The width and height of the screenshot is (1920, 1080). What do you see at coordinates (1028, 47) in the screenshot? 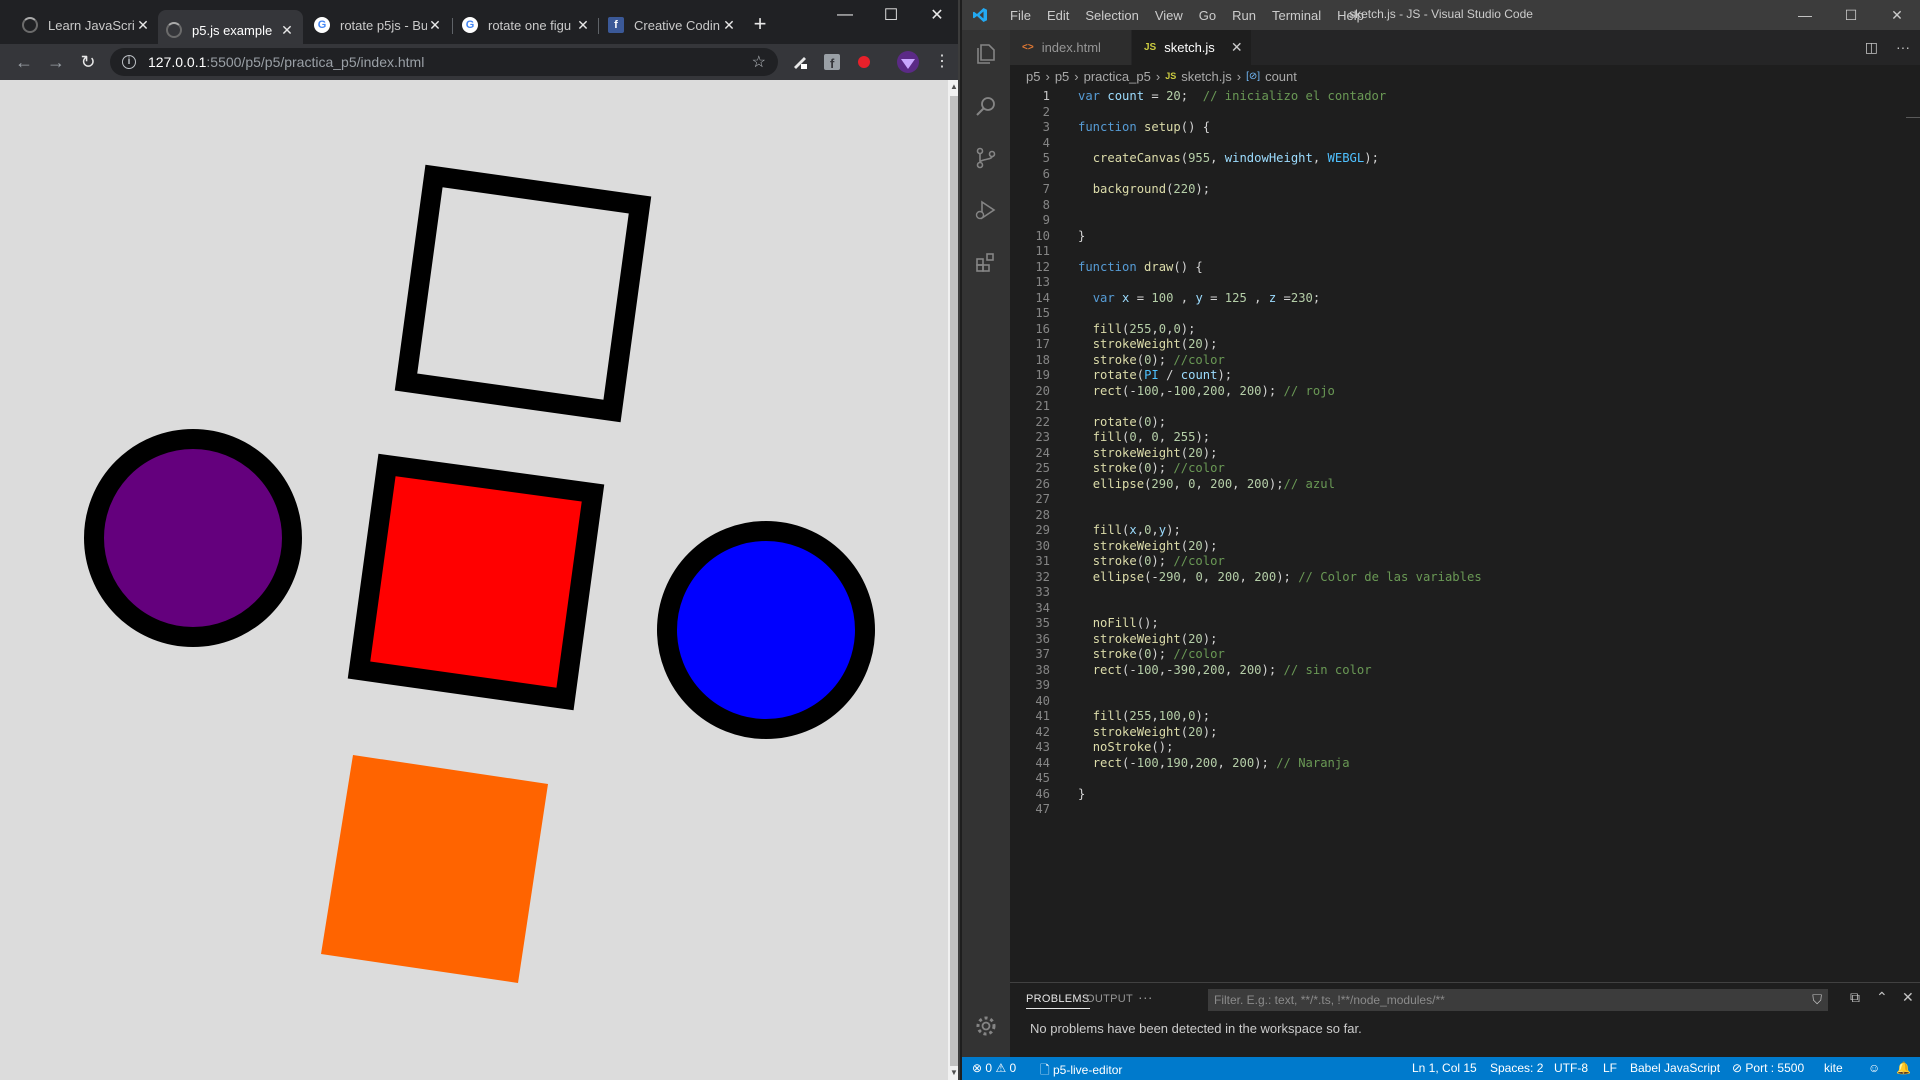
I see `html-file-icon: <>` at bounding box center [1028, 47].